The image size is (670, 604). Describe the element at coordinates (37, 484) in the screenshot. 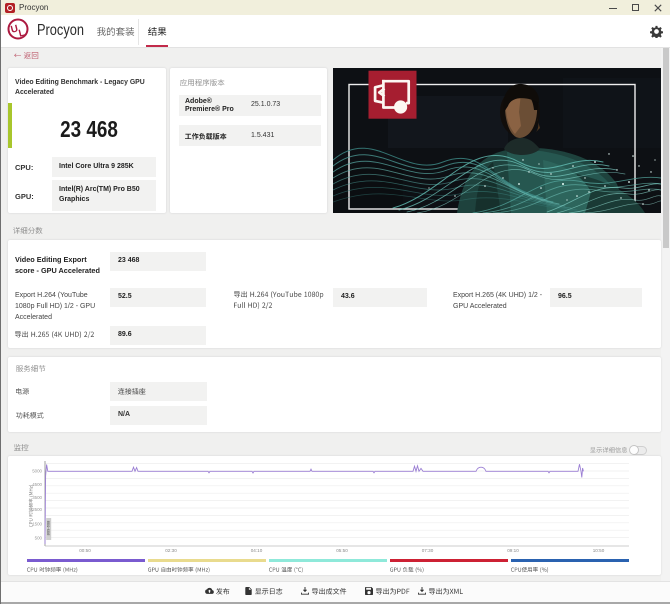

I see `svg-text: 4500` at that location.